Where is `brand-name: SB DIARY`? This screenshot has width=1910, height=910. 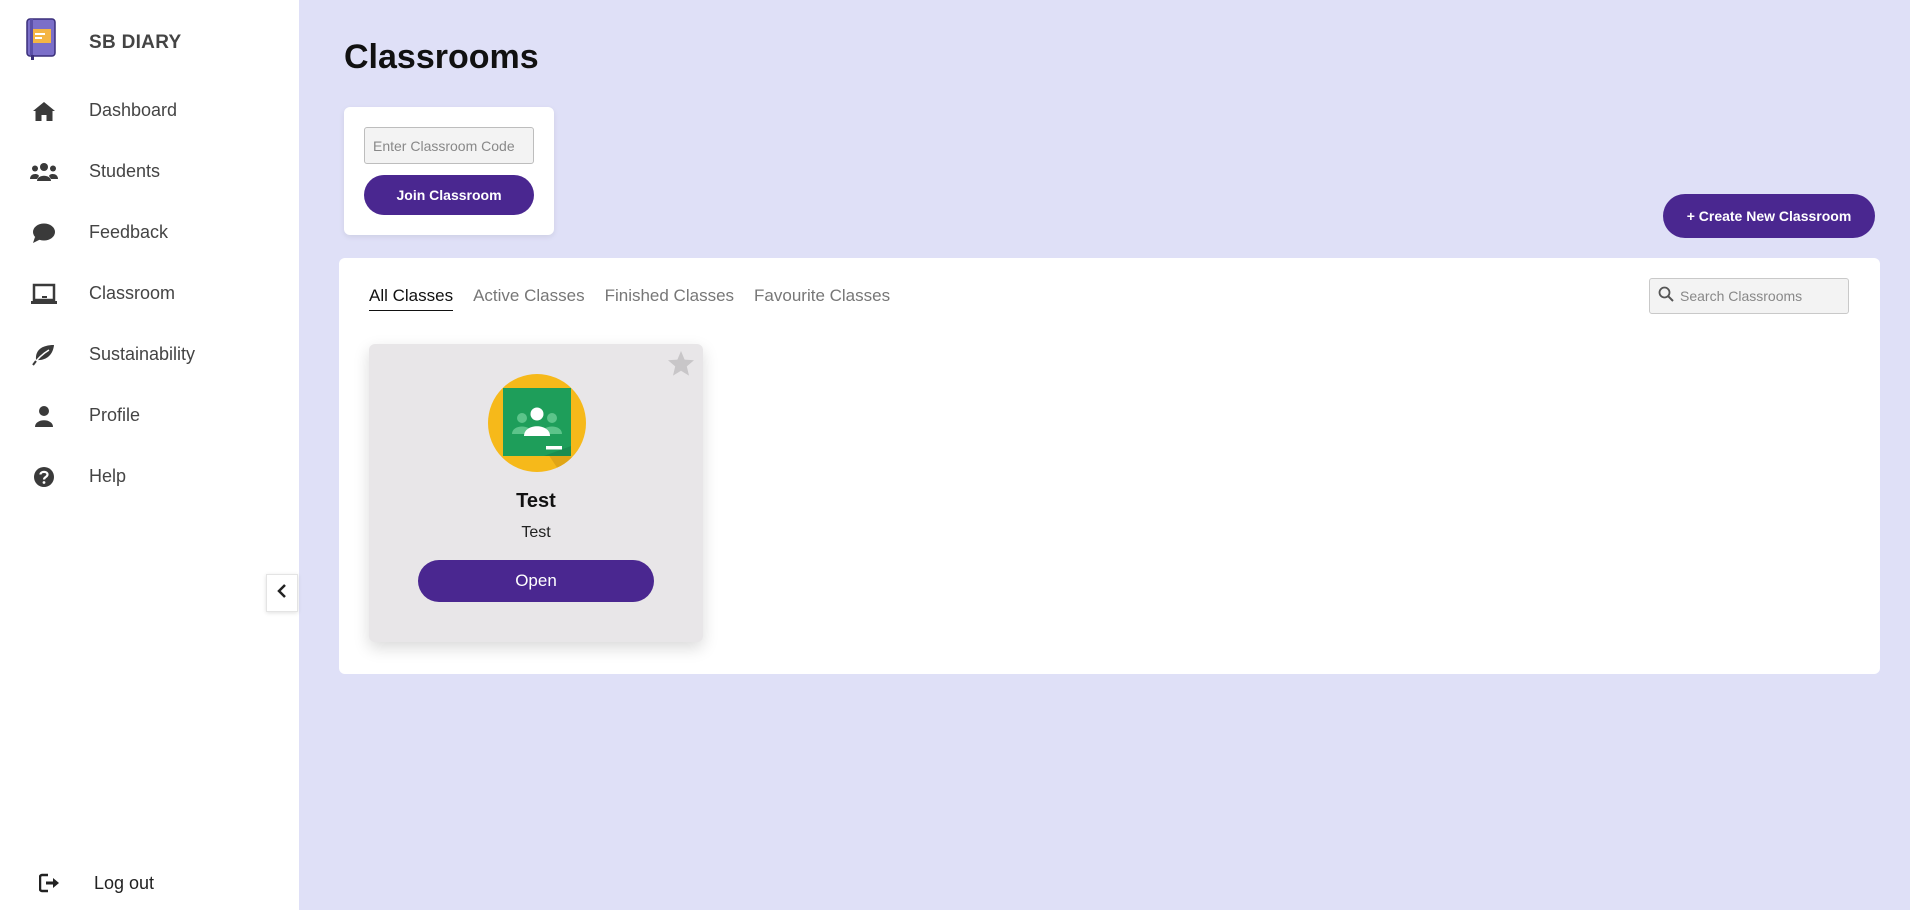 brand-name: SB DIARY is located at coordinates (135, 42).